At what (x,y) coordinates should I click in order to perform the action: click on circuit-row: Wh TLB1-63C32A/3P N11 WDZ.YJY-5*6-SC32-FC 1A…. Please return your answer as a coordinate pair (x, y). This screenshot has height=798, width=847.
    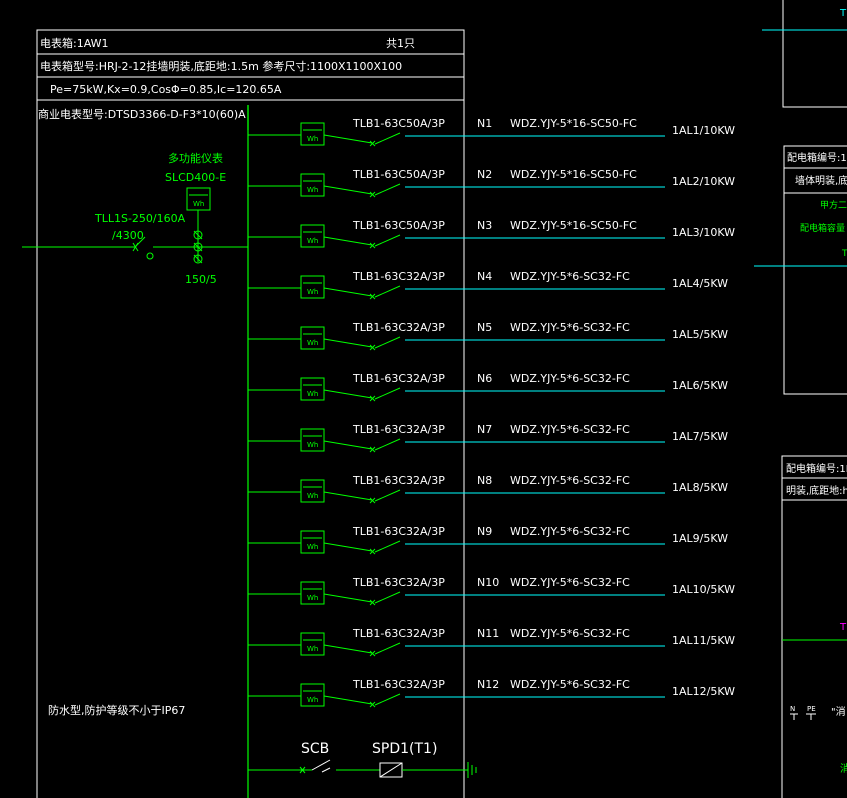
    Looking at the image, I should click on (491, 642).